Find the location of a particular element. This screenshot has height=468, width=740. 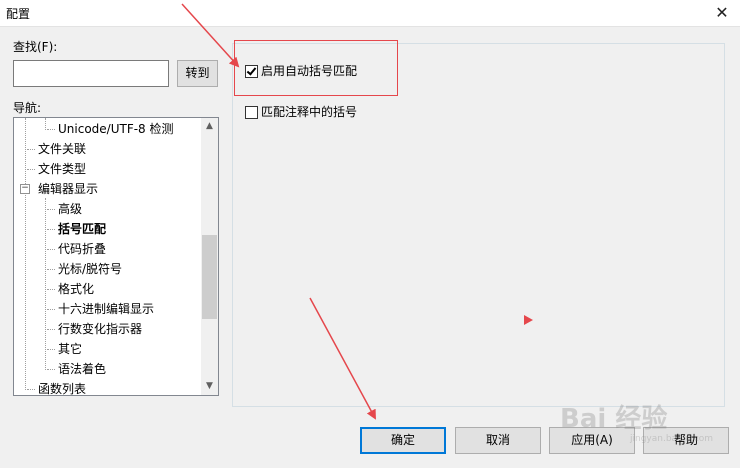

scroll-down-icon: ▼ is located at coordinates (209, 386).